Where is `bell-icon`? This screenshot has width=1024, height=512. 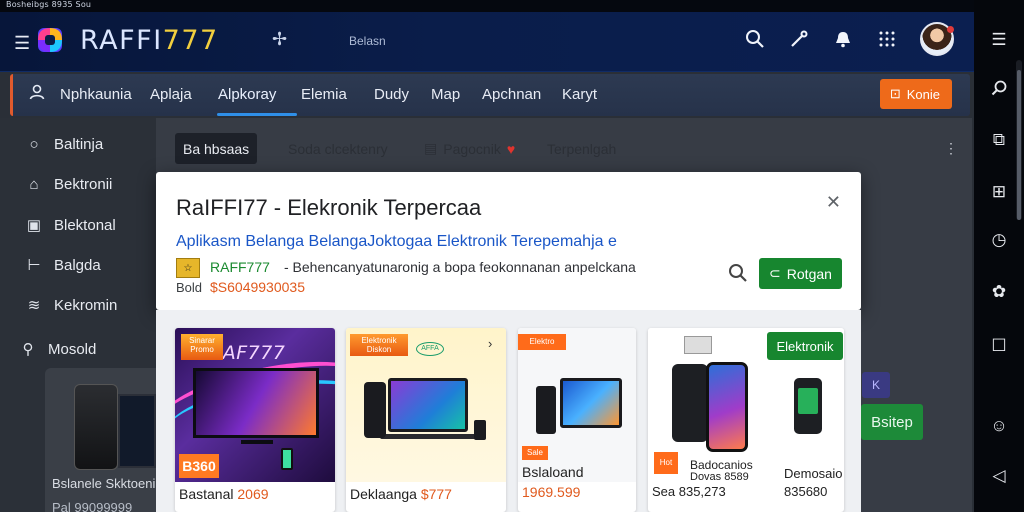 bell-icon is located at coordinates (843, 39).